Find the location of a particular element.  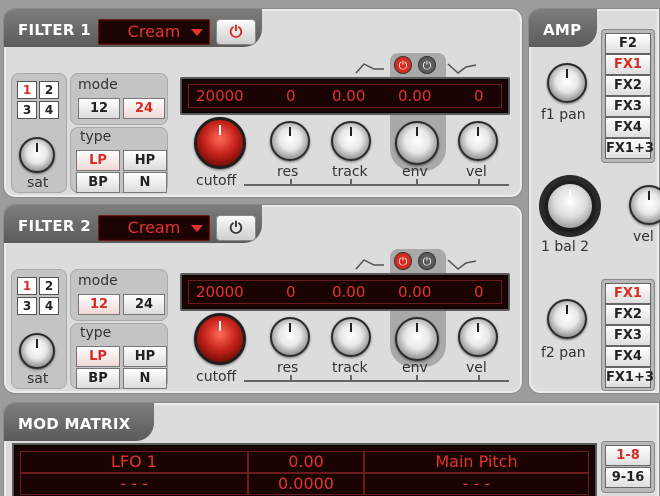

balance-knob is located at coordinates (570, 206).